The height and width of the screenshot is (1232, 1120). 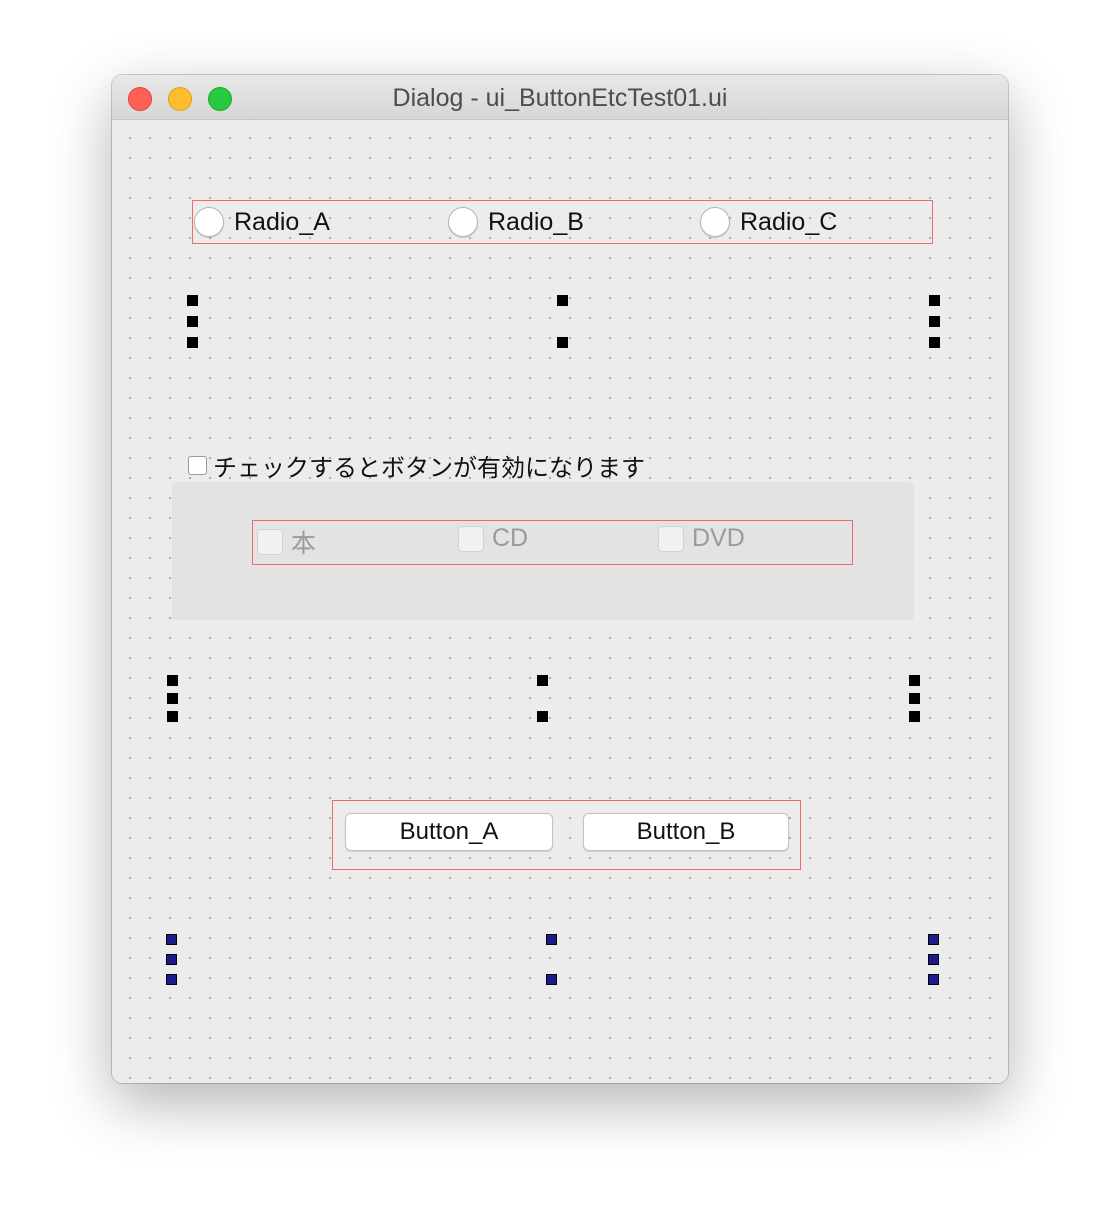 I want to click on title-bar: Dialog - ui_ButtonEtcTest01.ui, so click(x=560, y=97).